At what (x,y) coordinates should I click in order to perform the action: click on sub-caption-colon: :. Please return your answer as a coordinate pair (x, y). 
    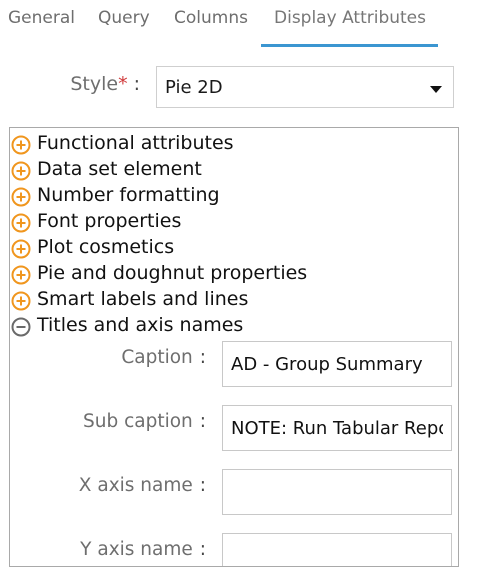
    Looking at the image, I should click on (202, 421).